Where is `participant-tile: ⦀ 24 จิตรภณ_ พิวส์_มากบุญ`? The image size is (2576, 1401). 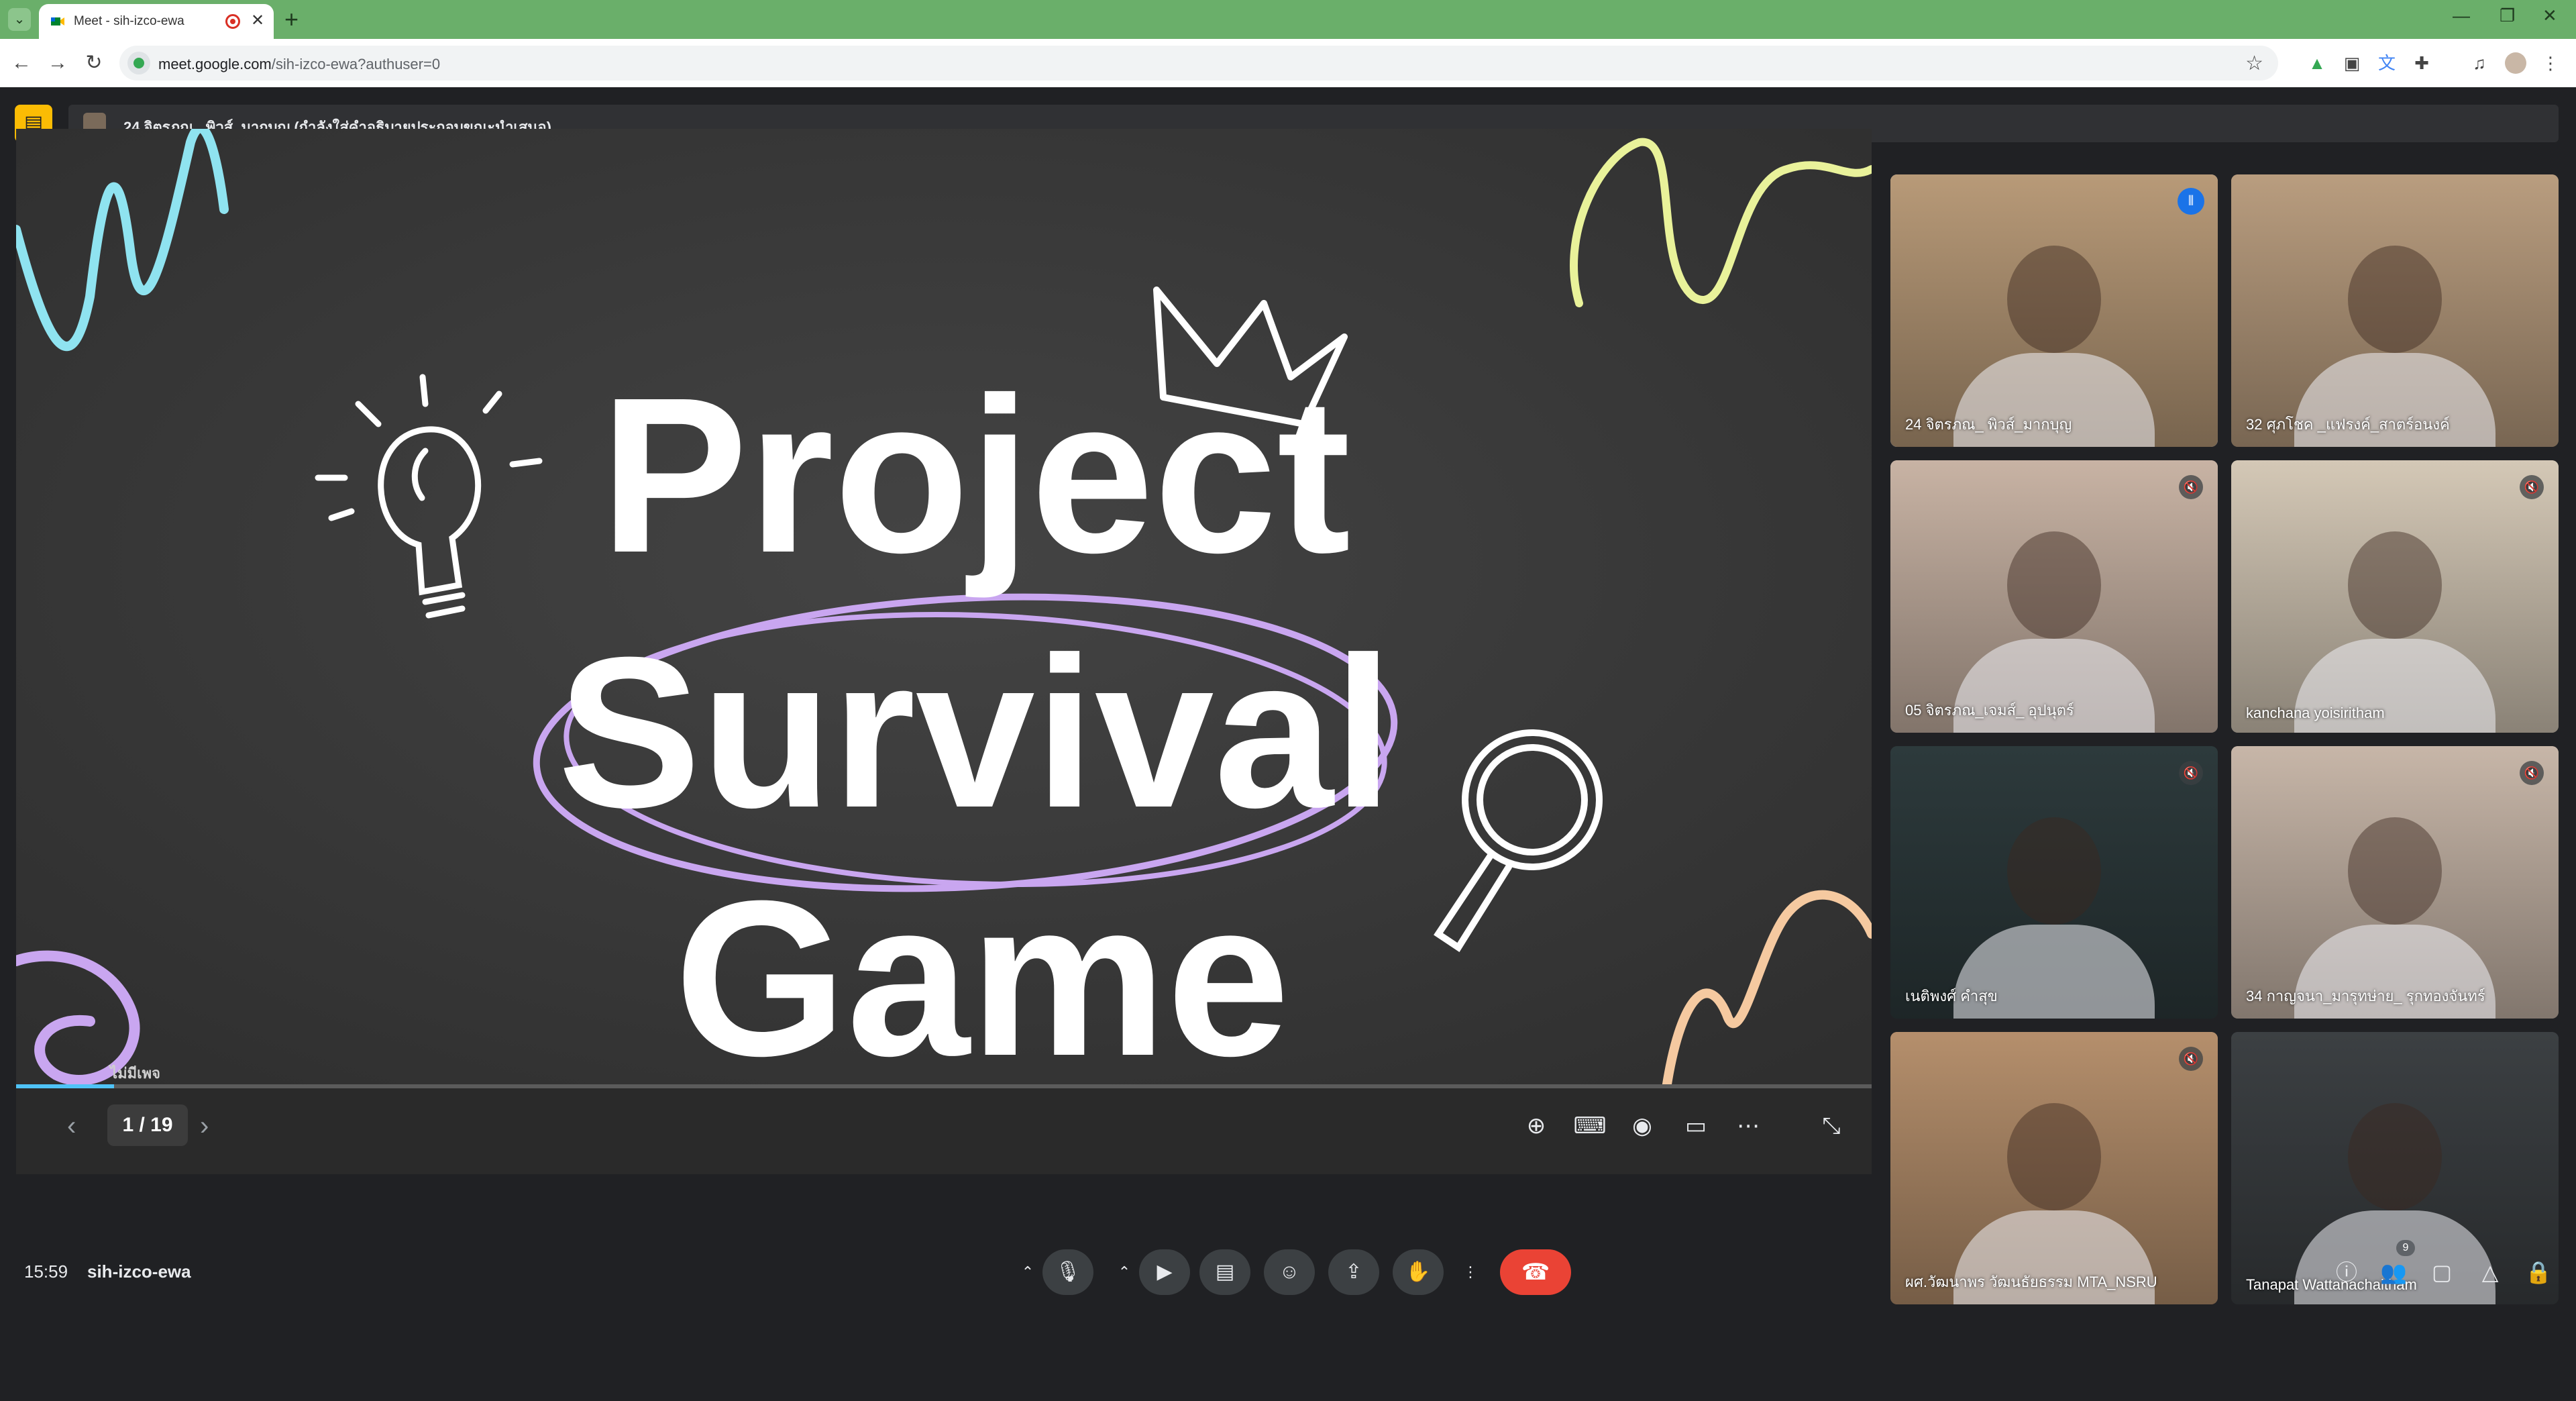 participant-tile: ⦀ 24 จิตรภณ_ พิวส์_มากบุญ is located at coordinates (2054, 310).